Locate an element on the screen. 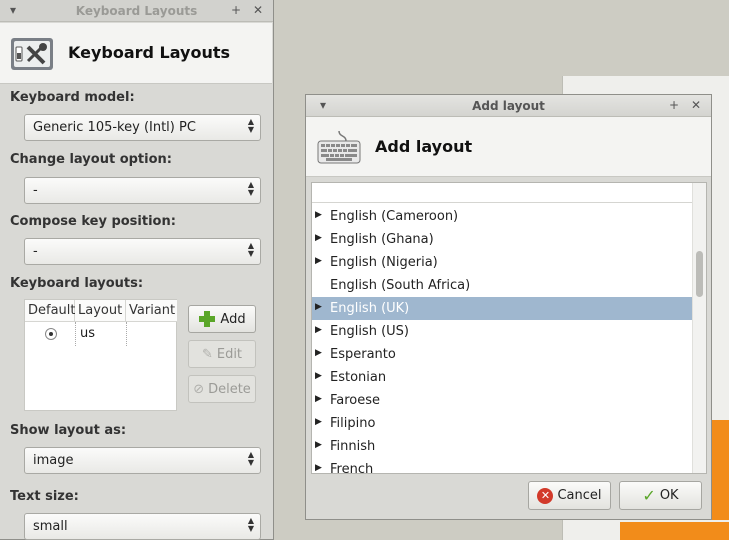 The height and width of the screenshot is (540, 729). layouts-table: Default Layout Variant us is located at coordinates (100, 355).